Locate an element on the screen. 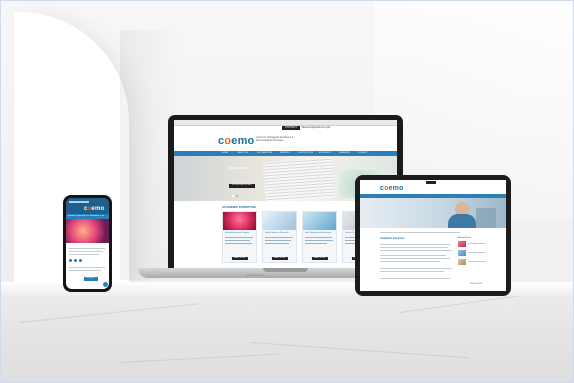 The height and width of the screenshot is (383, 574). hero-bg-figure is located at coordinates (486, 218).